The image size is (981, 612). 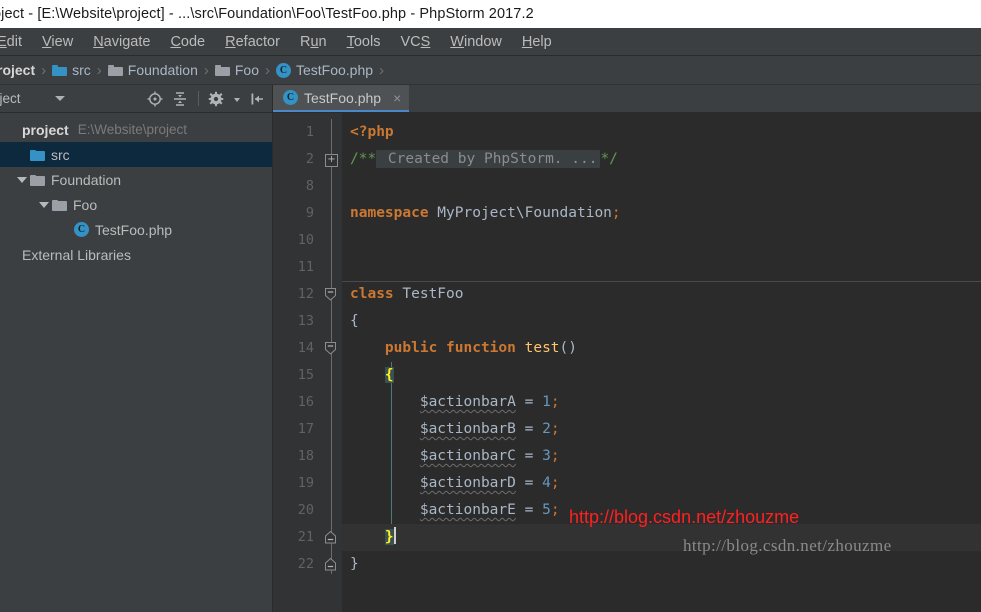 What do you see at coordinates (257, 99) in the screenshot?
I see `hide-window-icon` at bounding box center [257, 99].